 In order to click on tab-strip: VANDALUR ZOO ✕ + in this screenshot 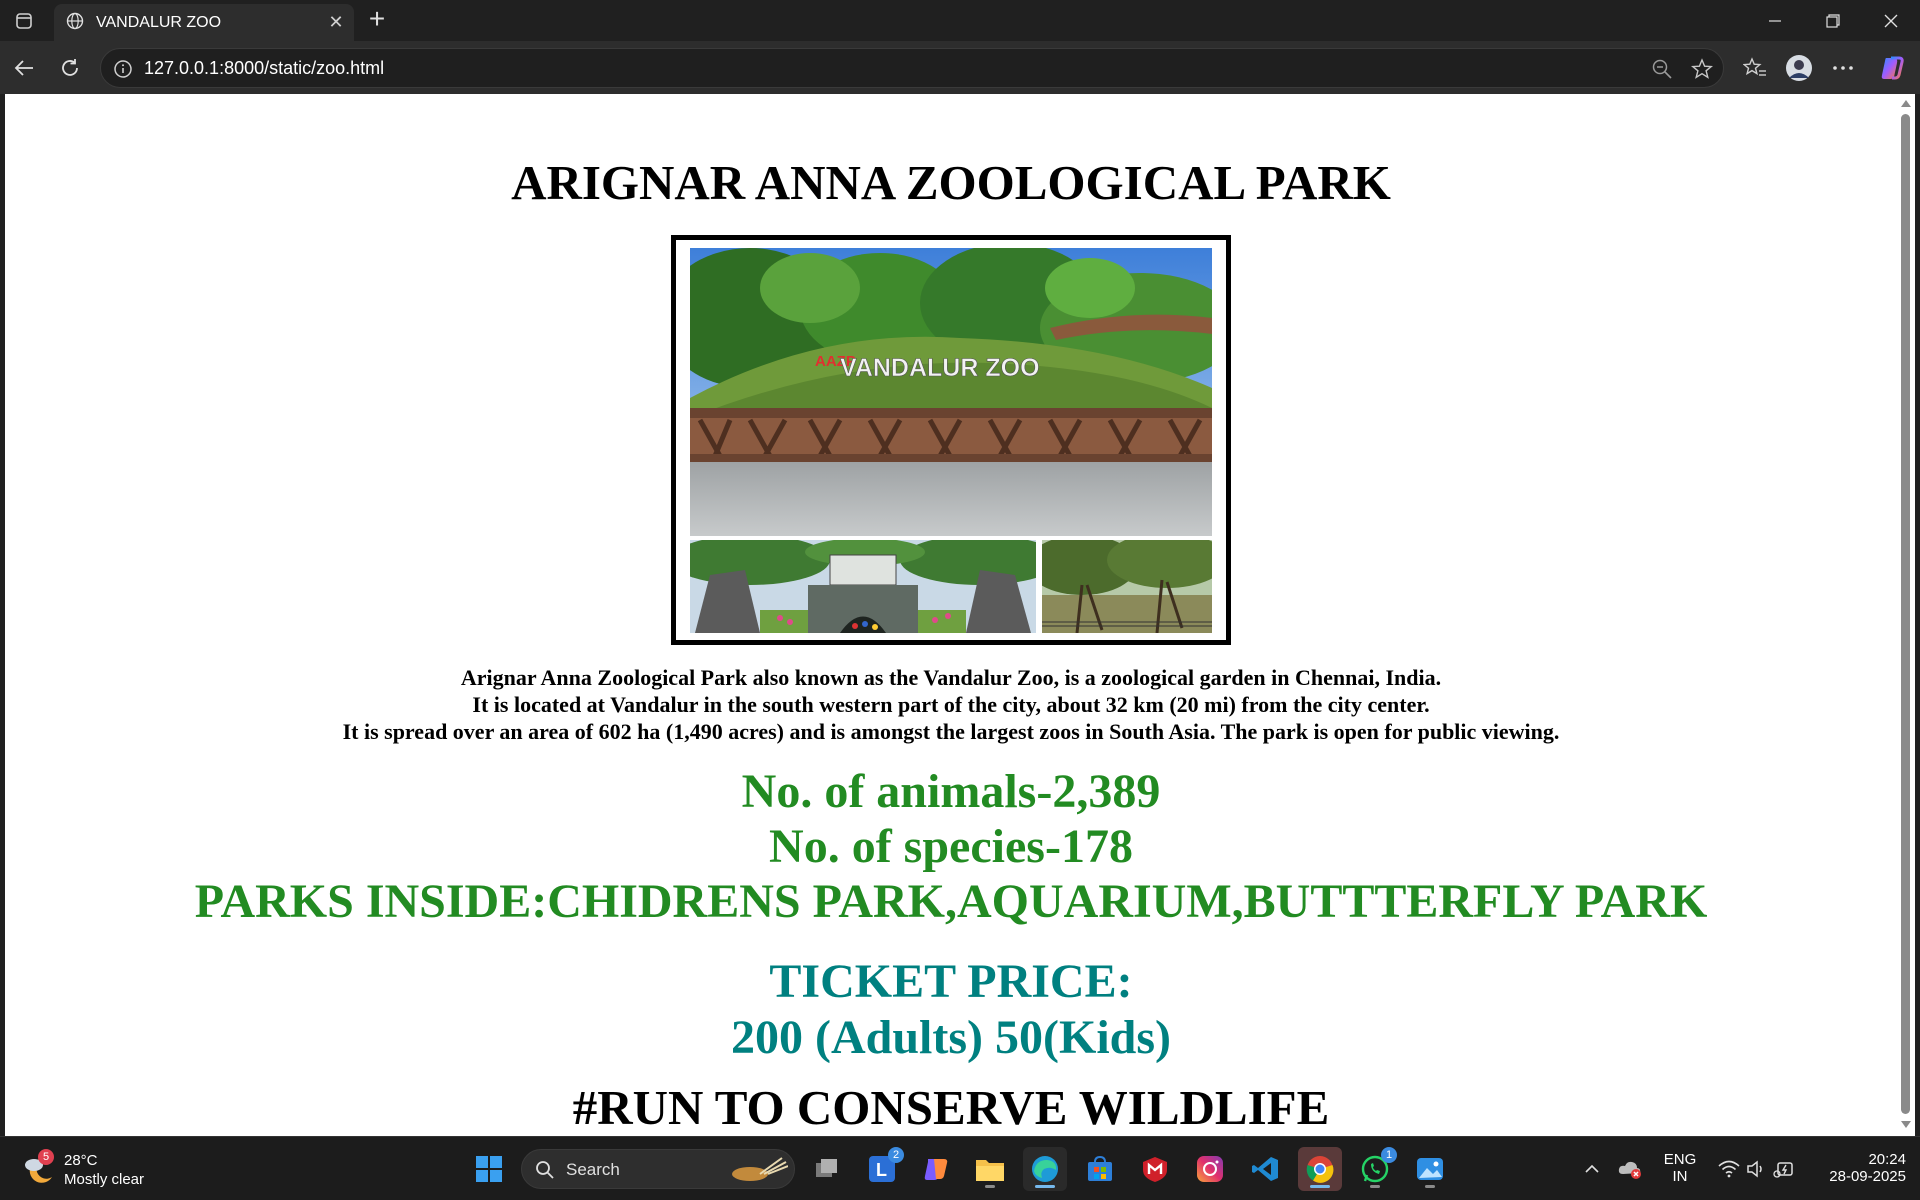, I will do `click(960, 20)`.